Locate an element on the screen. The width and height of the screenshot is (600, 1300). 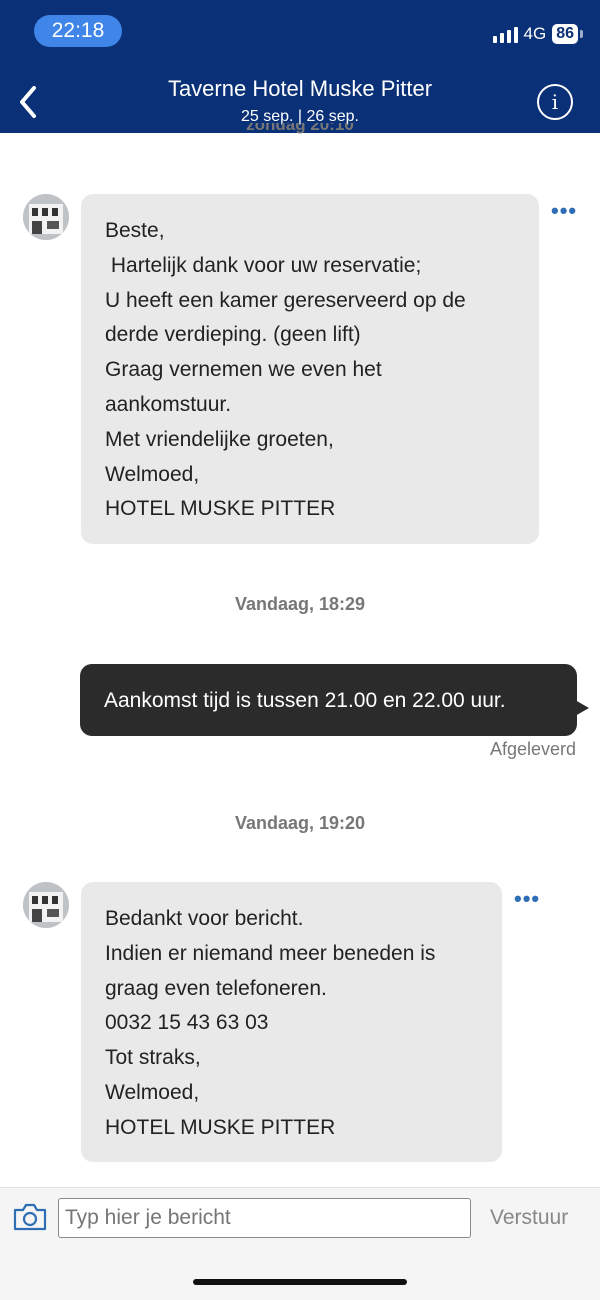
status-time: 22:18 is located at coordinates (78, 31).